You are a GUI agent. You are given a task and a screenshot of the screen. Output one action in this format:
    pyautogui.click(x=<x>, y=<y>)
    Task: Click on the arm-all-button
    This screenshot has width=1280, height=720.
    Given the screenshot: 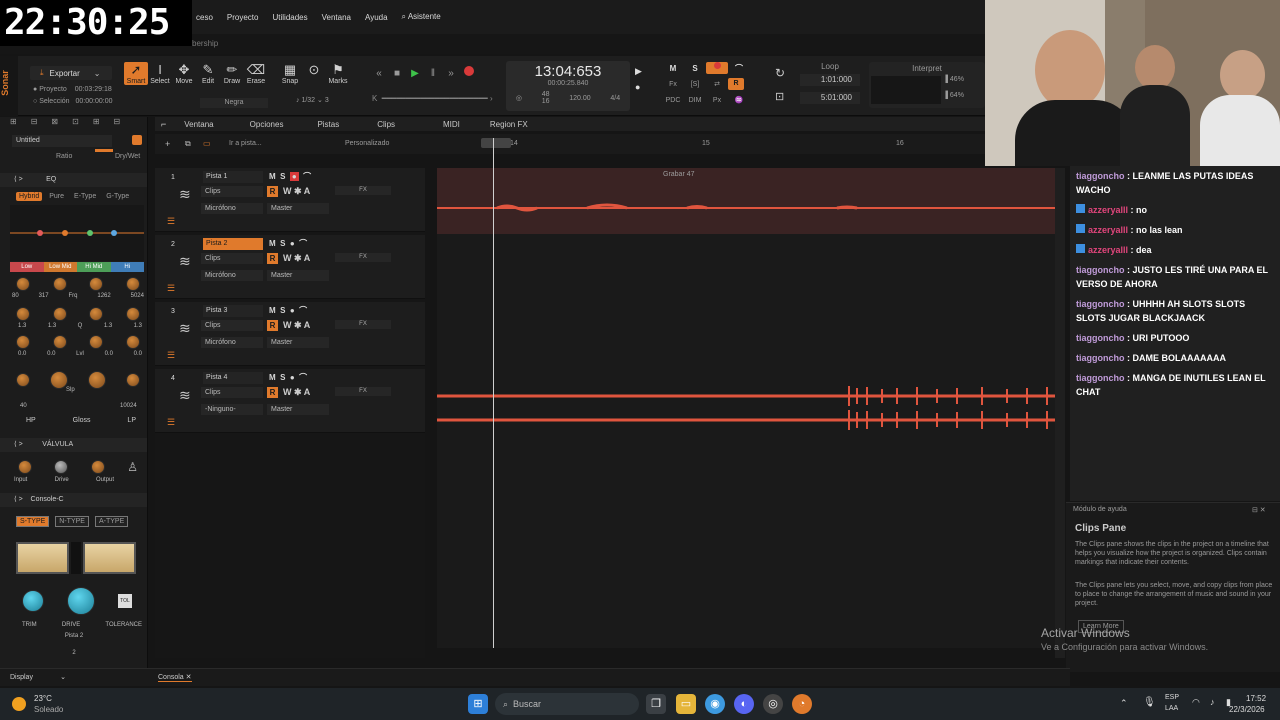 What is the action you would take?
    pyautogui.click(x=717, y=68)
    